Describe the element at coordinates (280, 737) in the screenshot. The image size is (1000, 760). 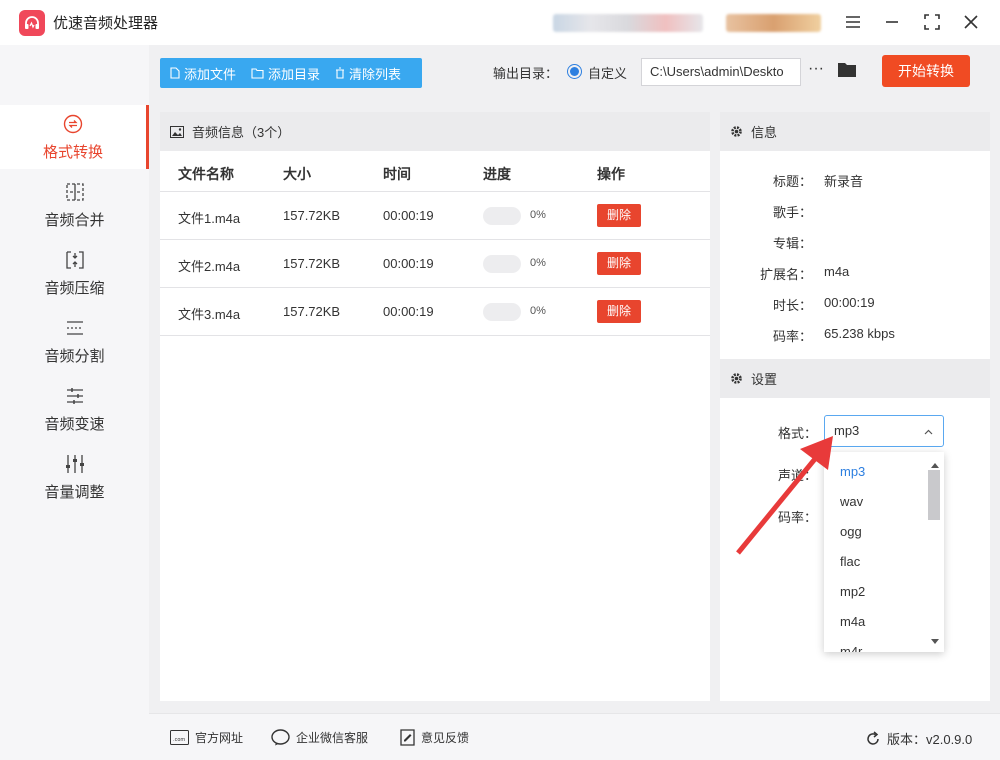
I see `chat-icon` at that location.